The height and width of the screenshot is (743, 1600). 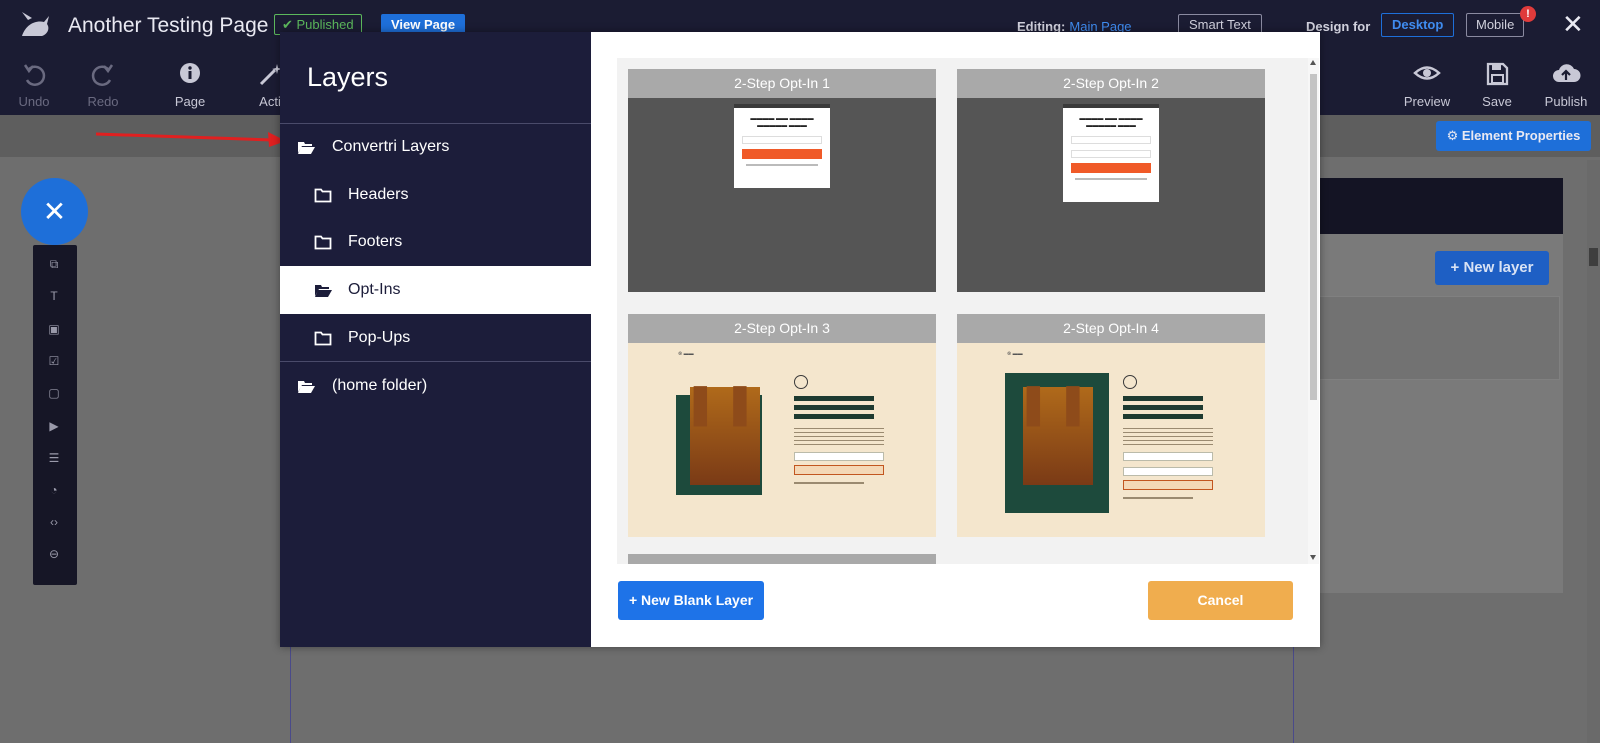 What do you see at coordinates (375, 241) in the screenshot?
I see `folder-label: Footers` at bounding box center [375, 241].